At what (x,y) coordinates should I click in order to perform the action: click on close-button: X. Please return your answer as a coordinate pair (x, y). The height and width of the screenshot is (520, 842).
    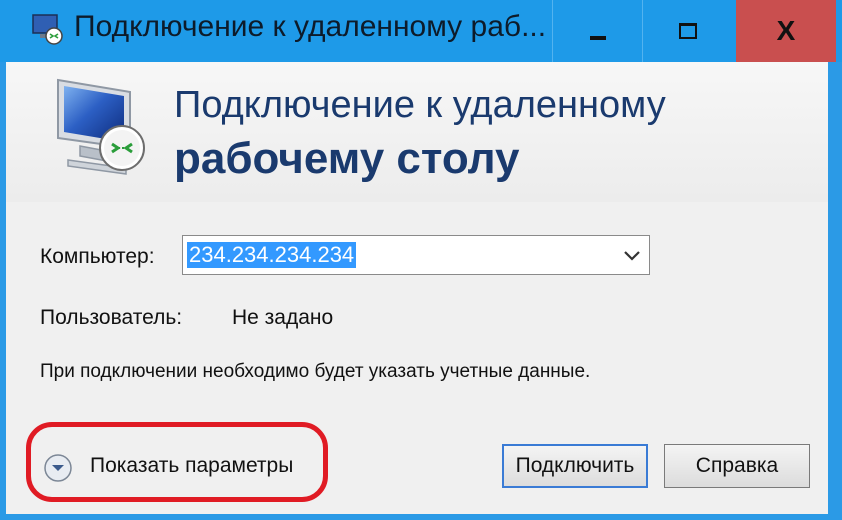
    Looking at the image, I should click on (786, 31).